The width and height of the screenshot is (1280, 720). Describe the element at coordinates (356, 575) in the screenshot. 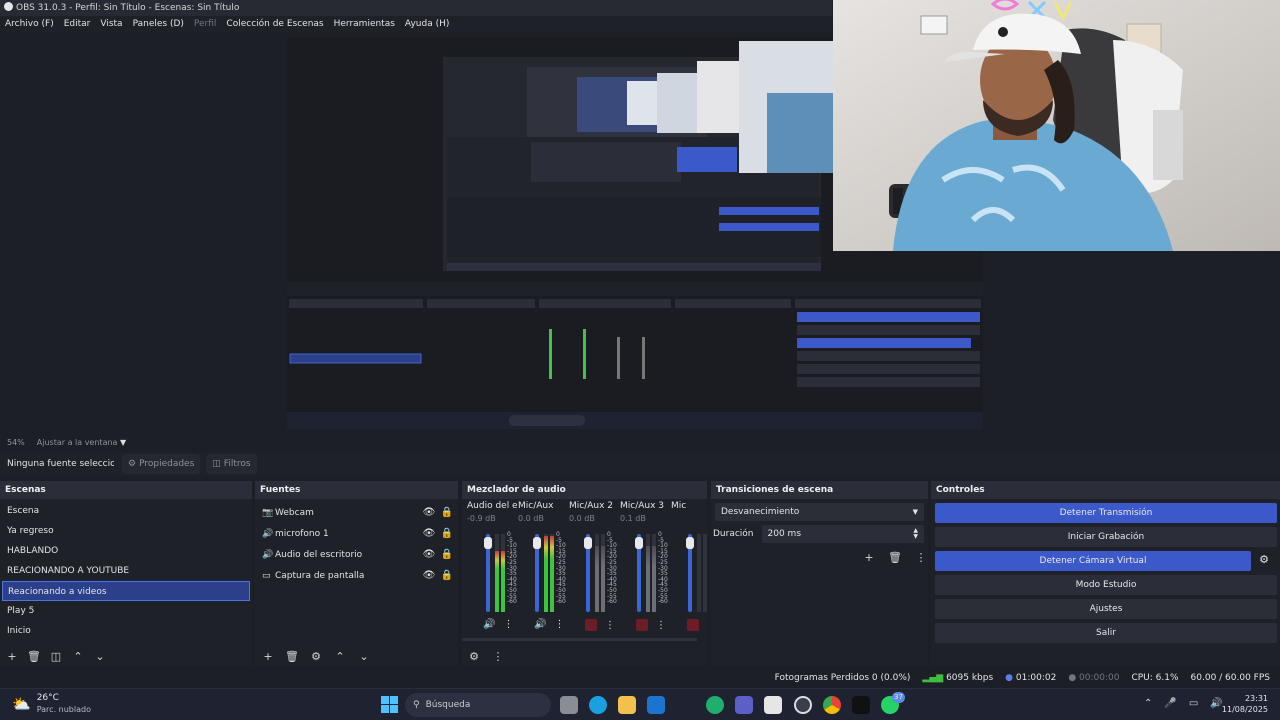

I see `source-item: ▭ Captura de pantalla 👁 🔒` at that location.